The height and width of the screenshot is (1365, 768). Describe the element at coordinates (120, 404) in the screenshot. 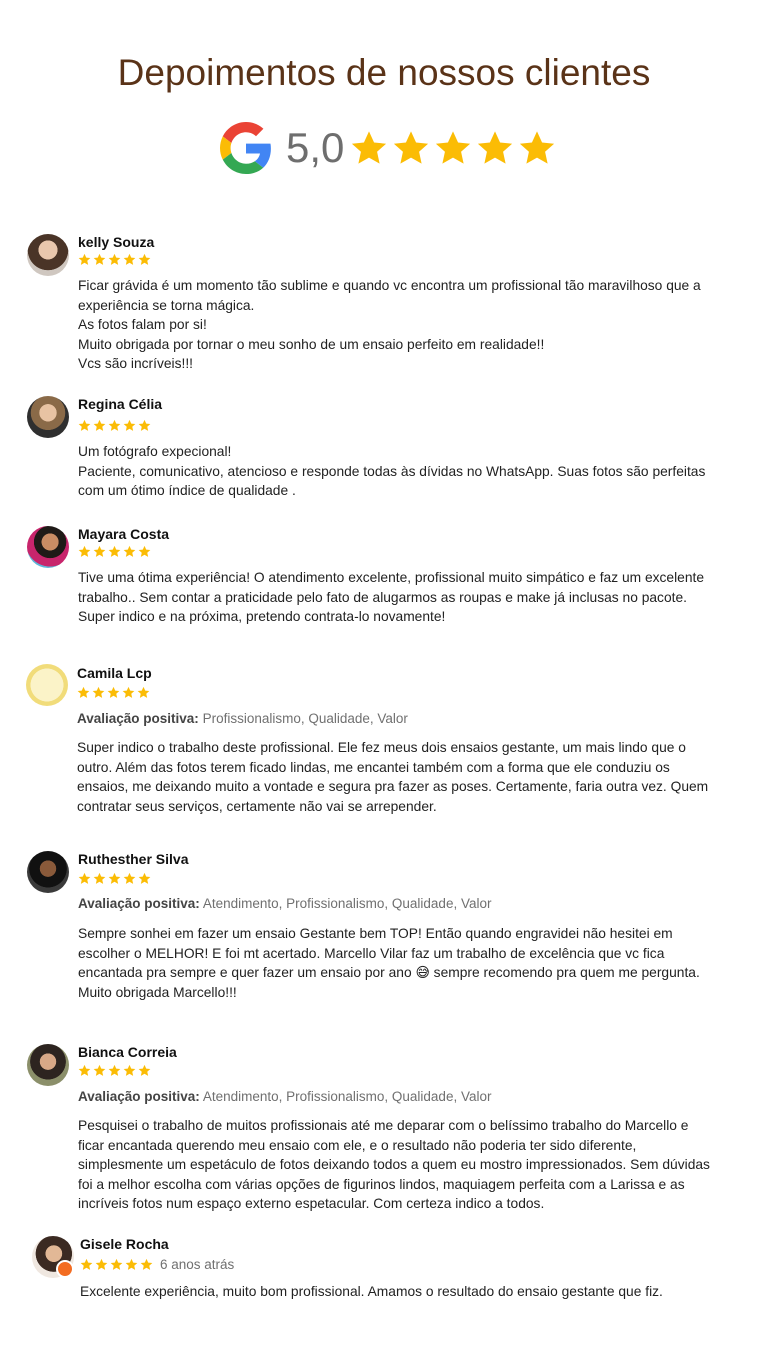

I see `reviewer-name: Regina Célia` at that location.